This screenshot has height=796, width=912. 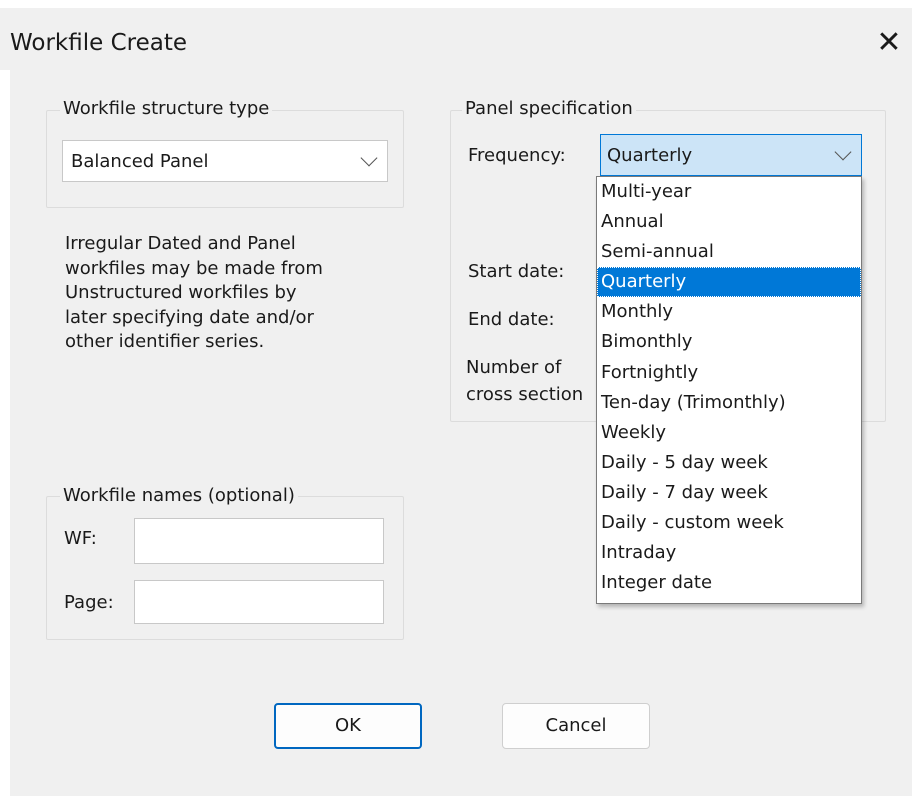 I want to click on cancel-button: Cancel, so click(x=576, y=726).